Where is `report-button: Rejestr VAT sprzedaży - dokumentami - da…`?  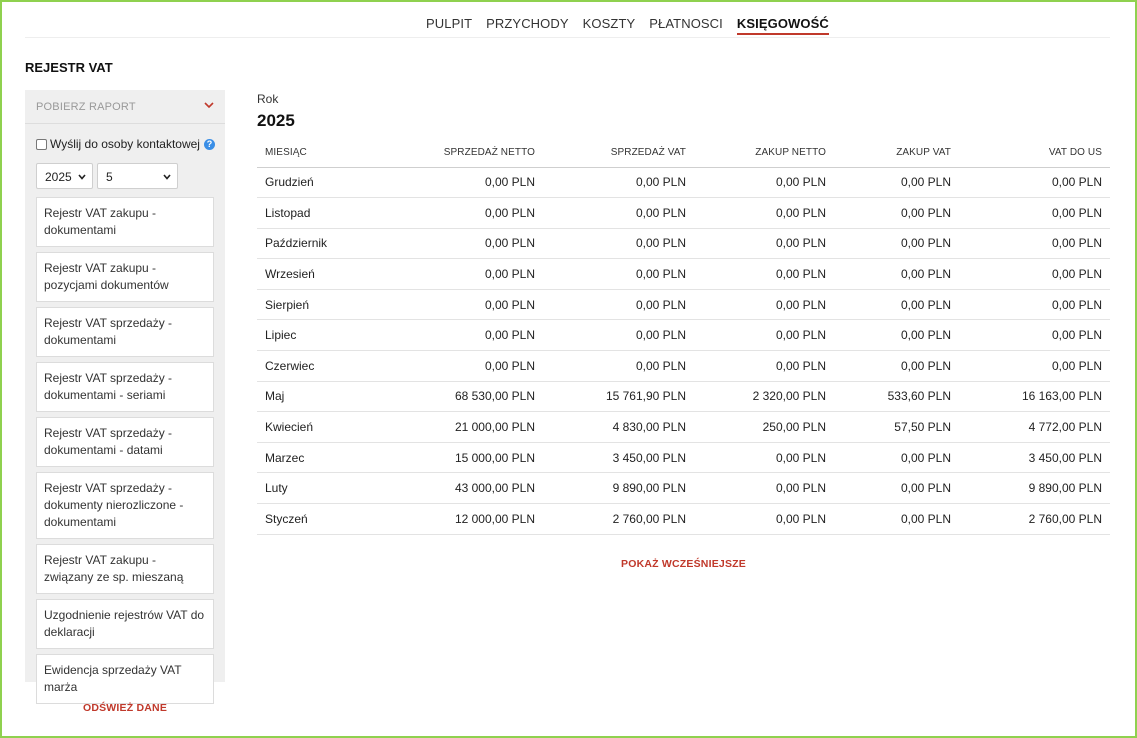
report-button: Rejestr VAT sprzedaży - dokumentami - da… is located at coordinates (125, 442).